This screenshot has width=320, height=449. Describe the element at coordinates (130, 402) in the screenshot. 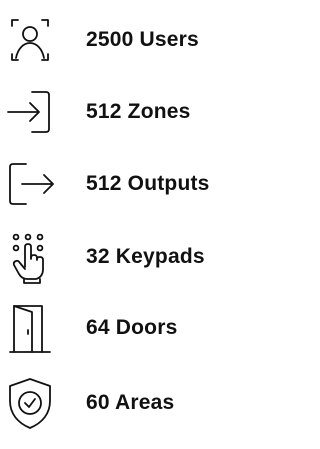

I see `feature-label: 60 Areas` at that location.